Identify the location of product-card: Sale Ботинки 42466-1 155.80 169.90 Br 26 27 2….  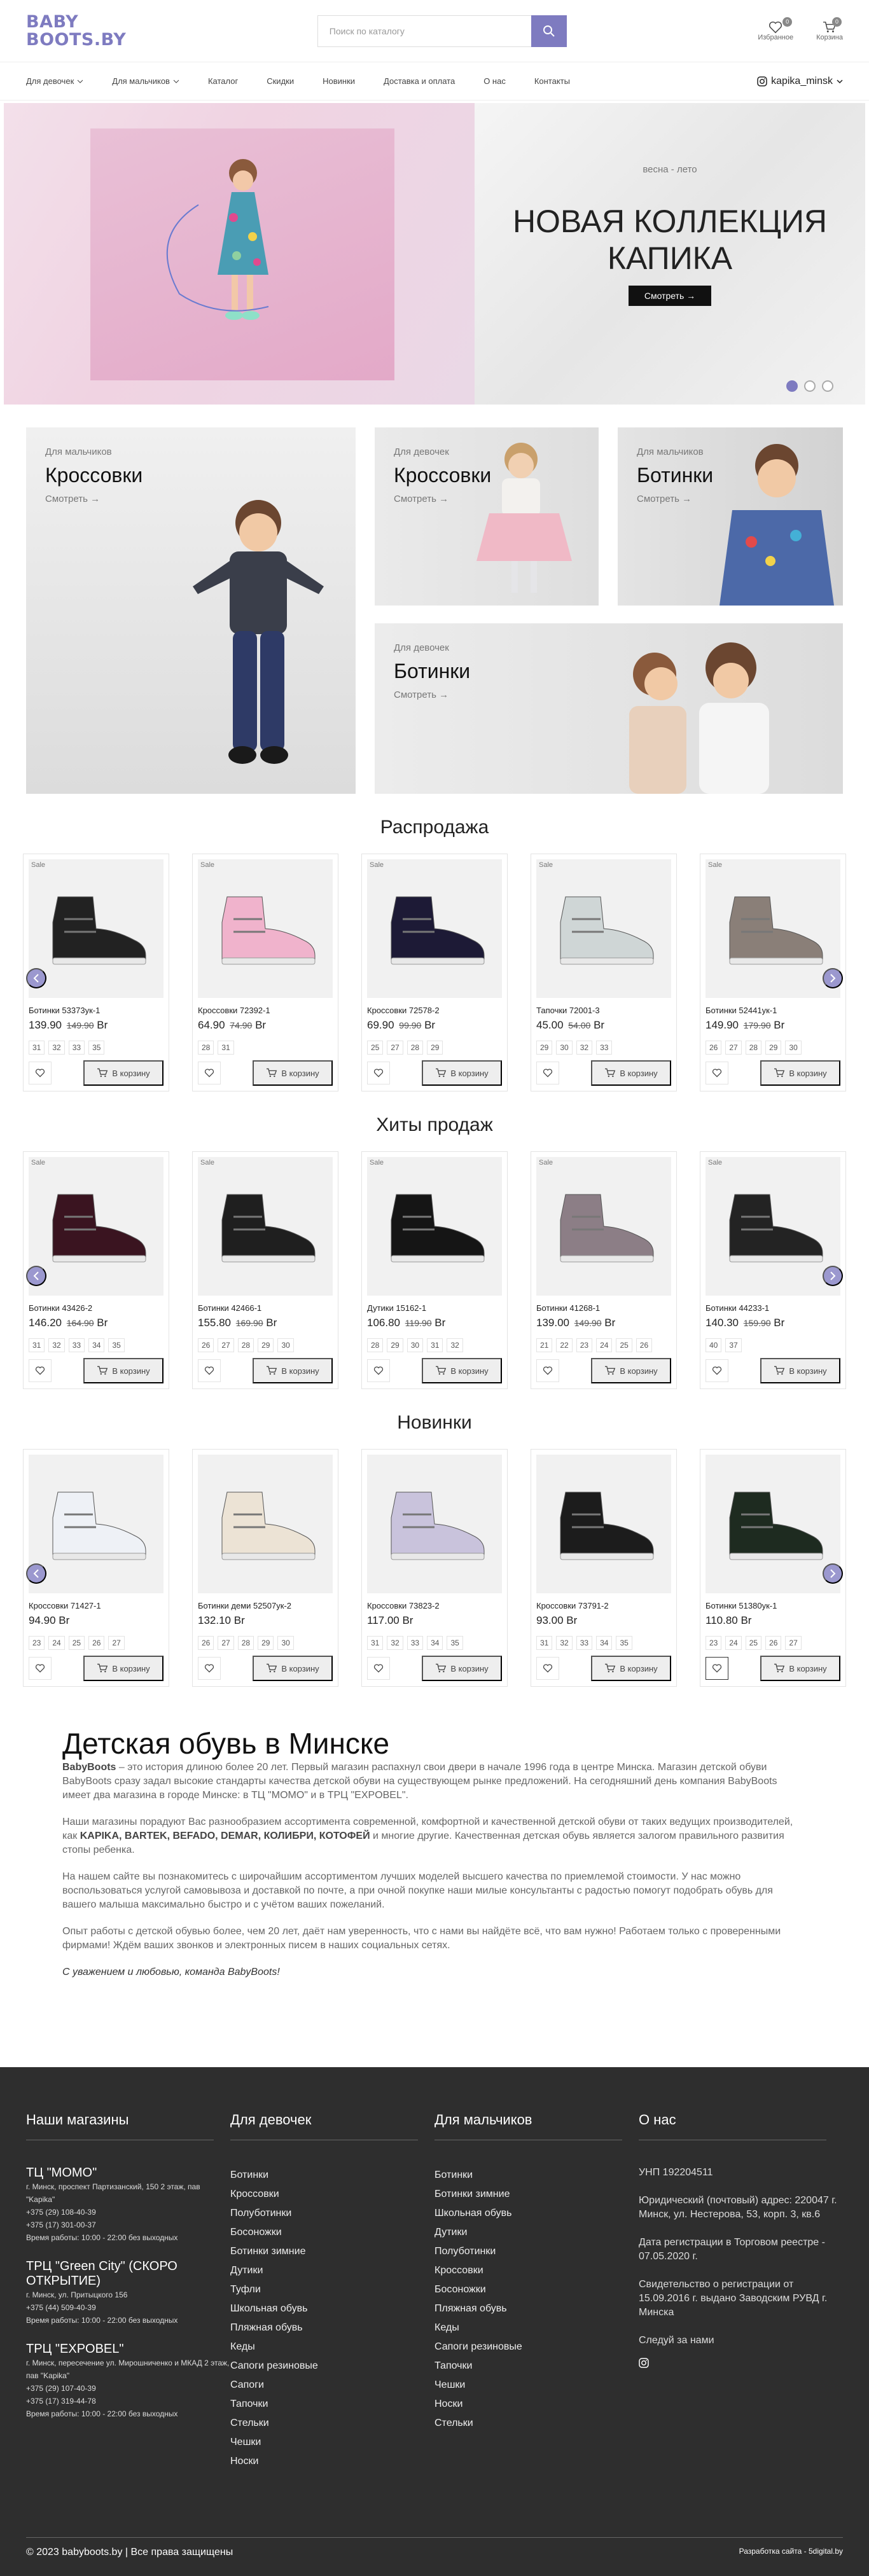
(265, 1270).